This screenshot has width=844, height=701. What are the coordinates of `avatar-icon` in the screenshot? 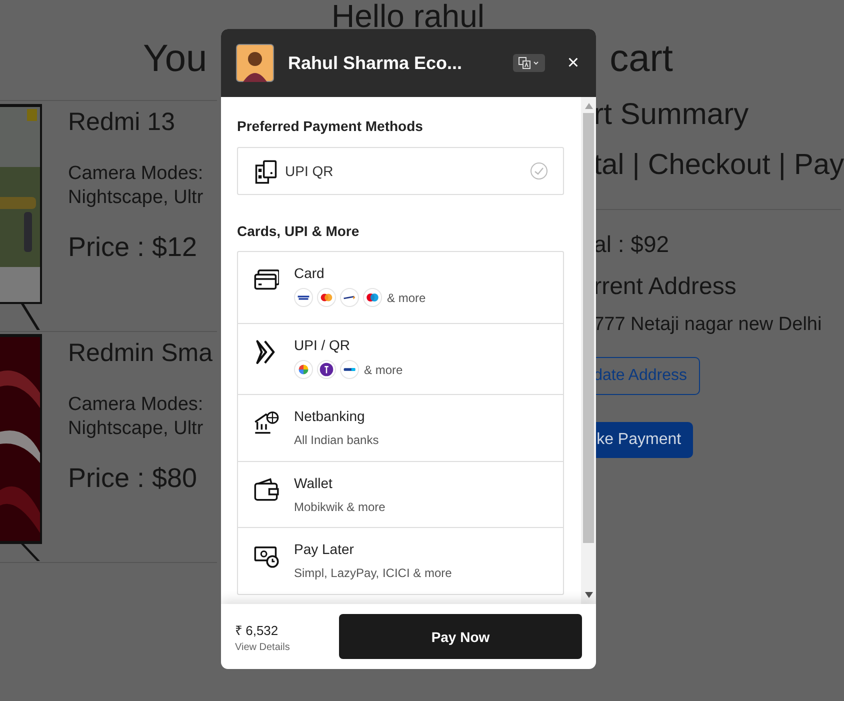 It's located at (255, 63).